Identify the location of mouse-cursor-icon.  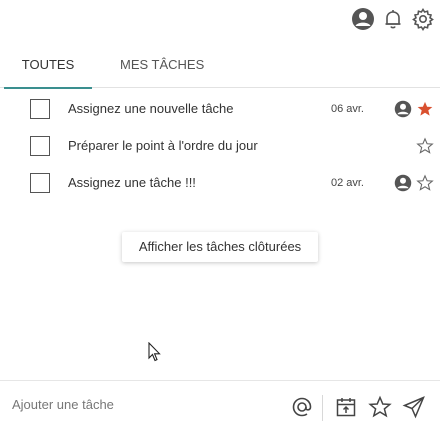
(155, 351).